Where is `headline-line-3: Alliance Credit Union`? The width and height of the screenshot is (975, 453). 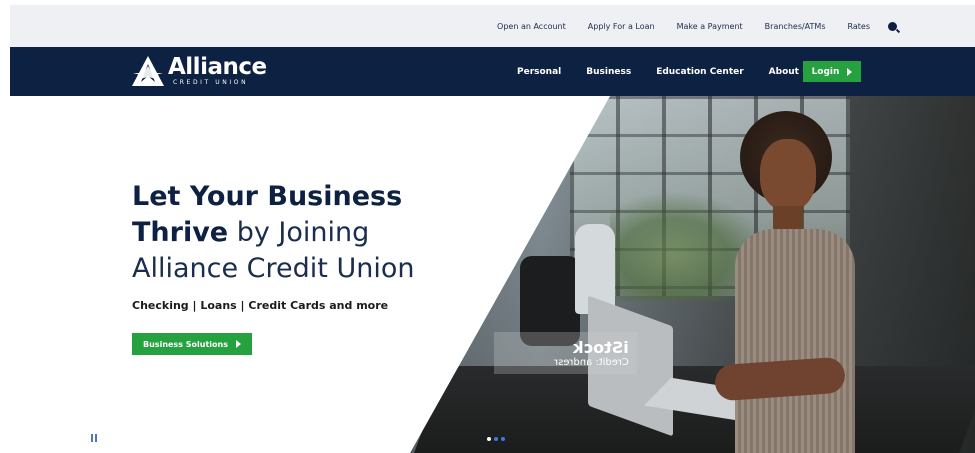 headline-line-3: Alliance Credit Union is located at coordinates (273, 268).